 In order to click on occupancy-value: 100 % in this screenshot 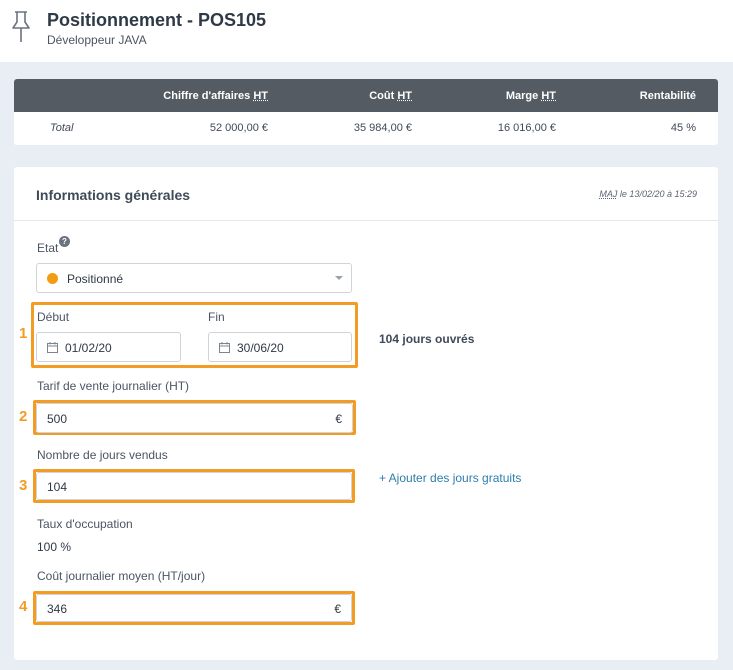, I will do `click(54, 547)`.